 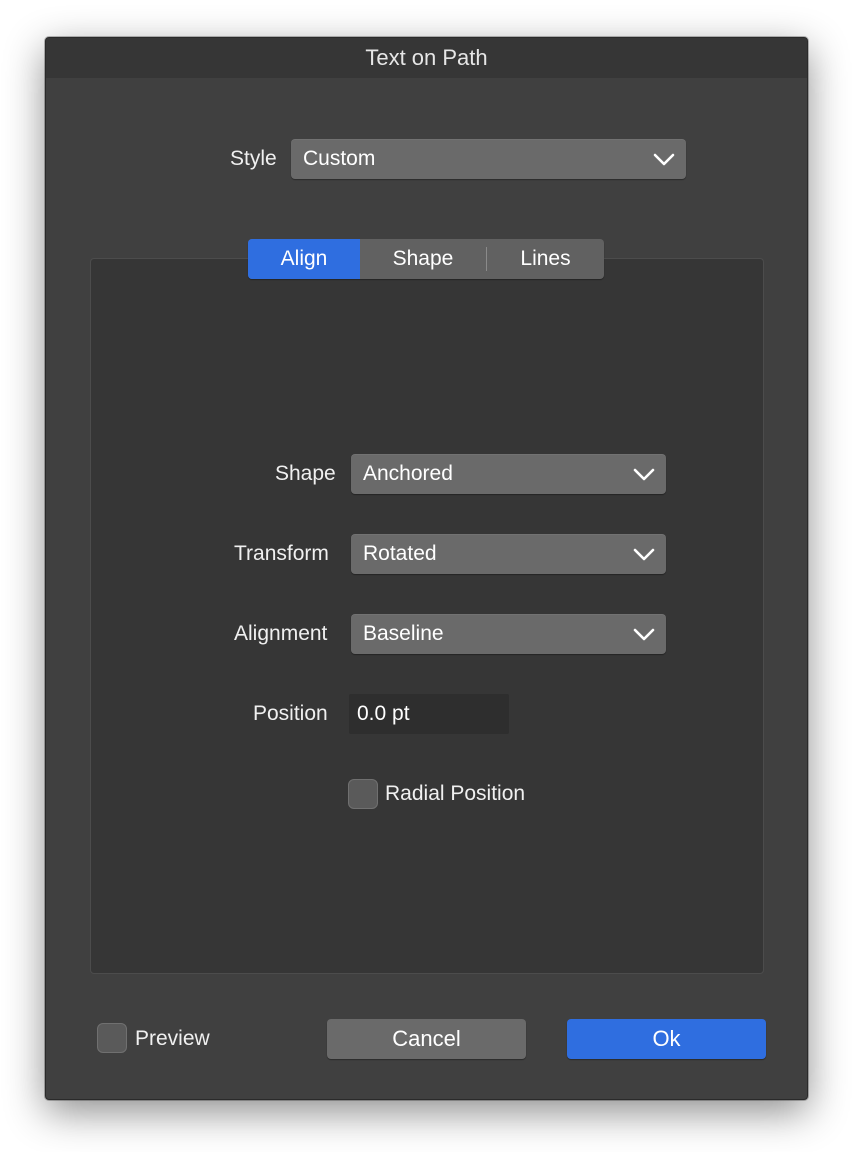 What do you see at coordinates (455, 794) in the screenshot?
I see `radial-position-label: Radial Position` at bounding box center [455, 794].